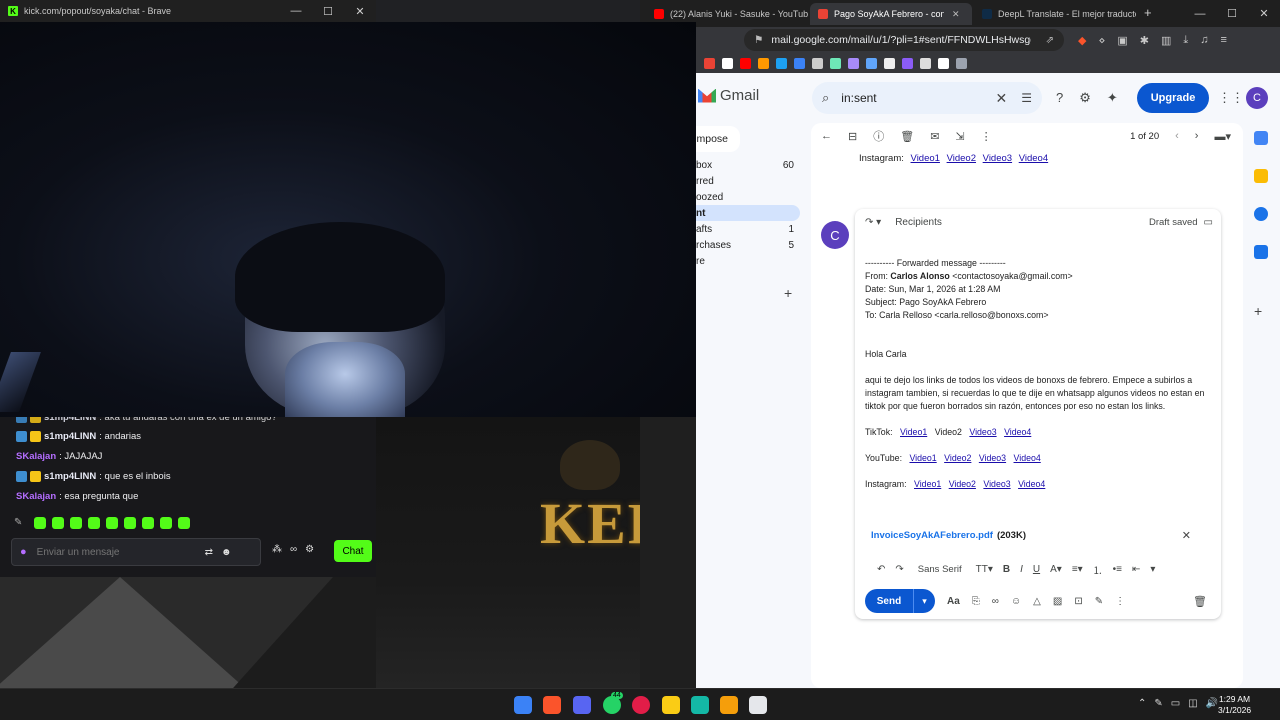 The image size is (1280, 720). Describe the element at coordinates (1166, 40) in the screenshot. I see `sidebar-icon: ▥` at that location.